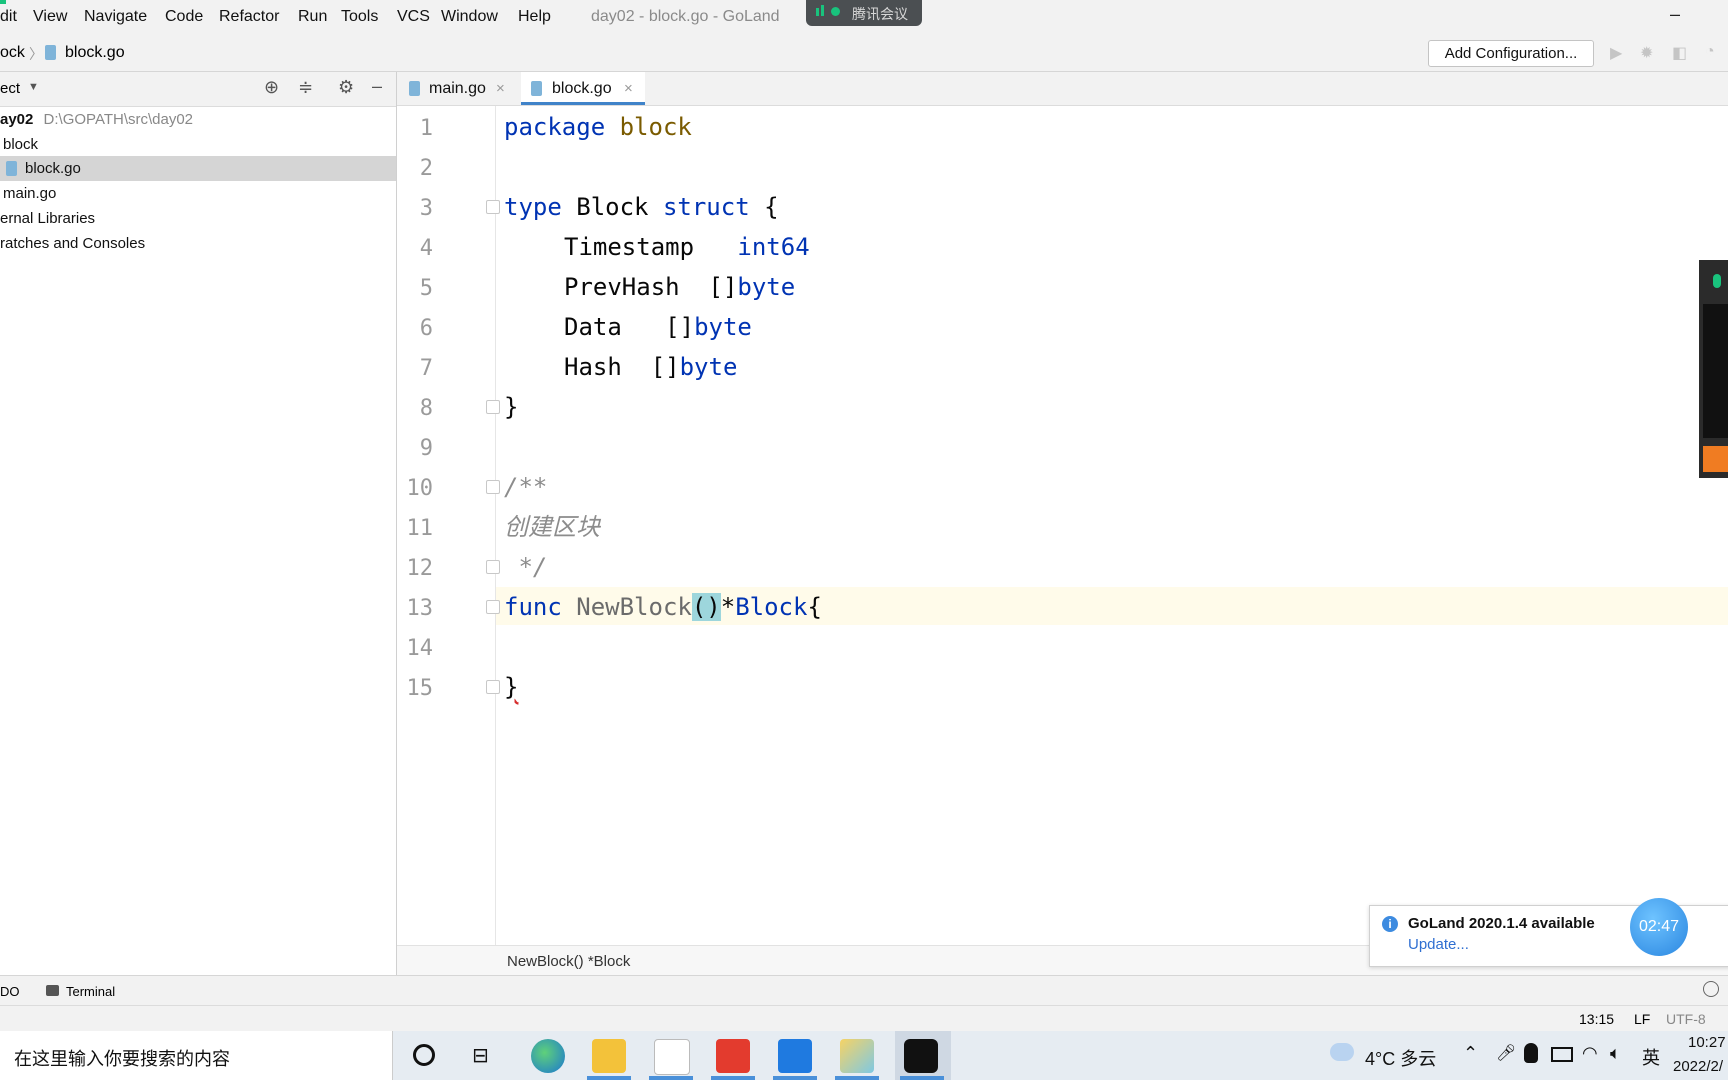 Image resolution: width=1728 pixels, height=1080 pixels. Describe the element at coordinates (1679, 53) in the screenshot. I see `coverage-icon: ◧` at that location.